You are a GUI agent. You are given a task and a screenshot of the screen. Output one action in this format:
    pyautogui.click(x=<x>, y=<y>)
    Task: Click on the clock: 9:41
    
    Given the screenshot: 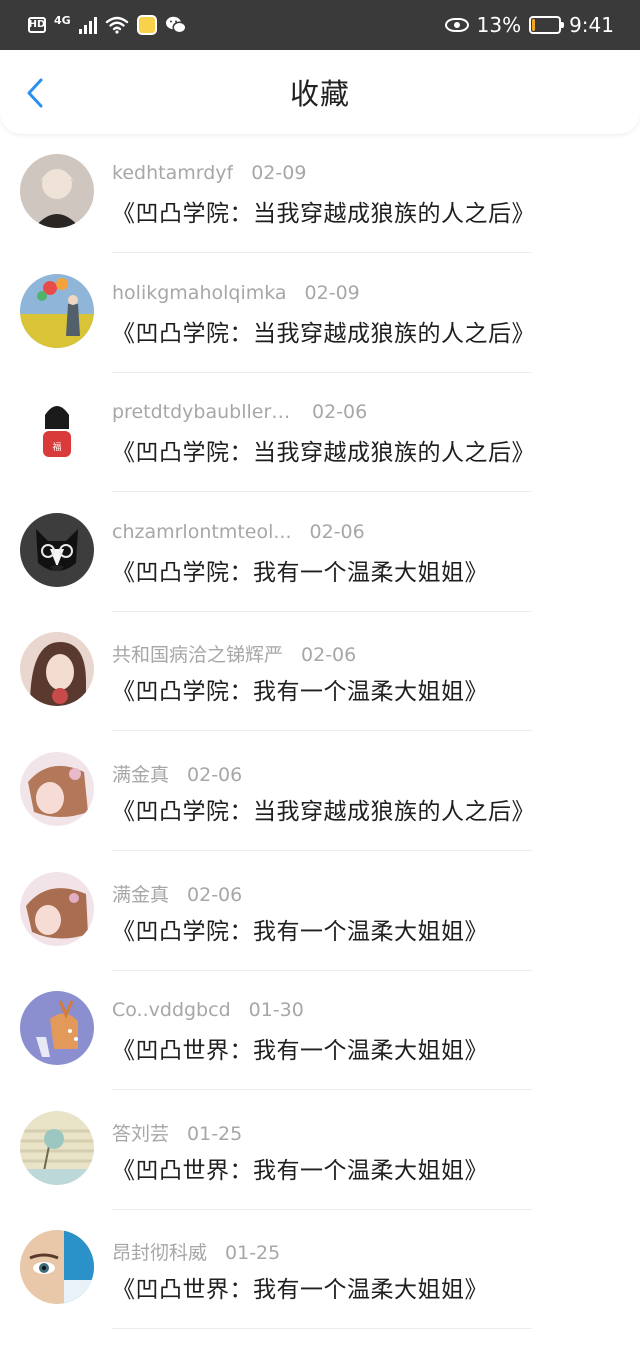 What is the action you would take?
    pyautogui.click(x=591, y=25)
    